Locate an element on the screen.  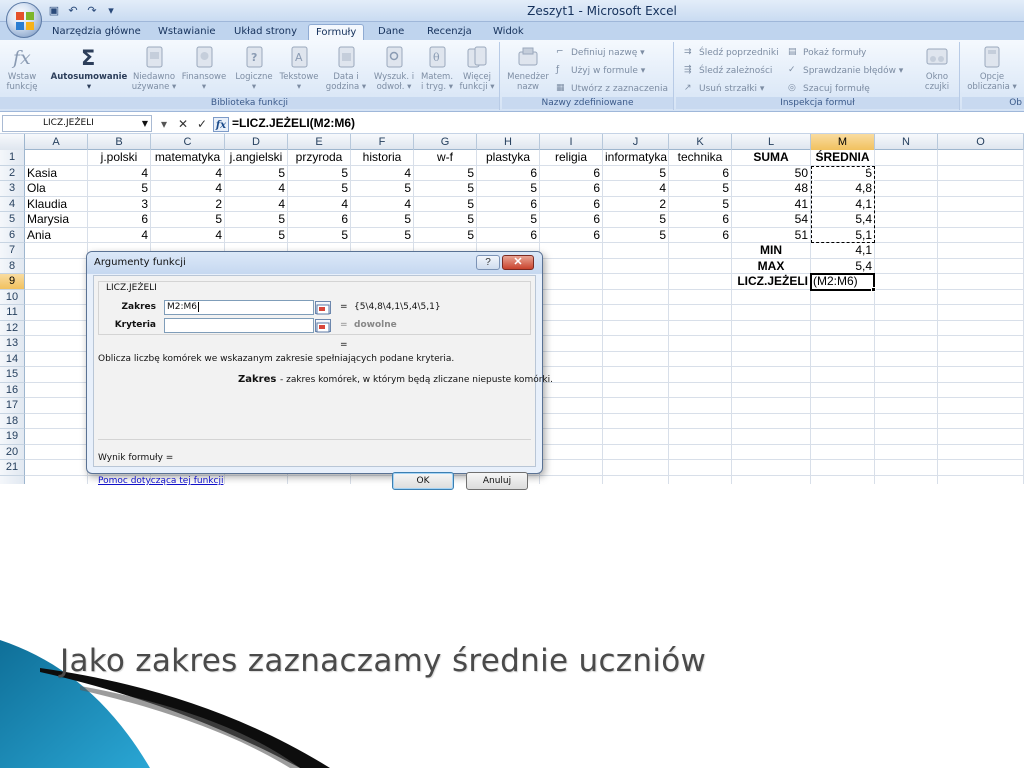
header-cell: ŚREDNIA is located at coordinates (843, 158).